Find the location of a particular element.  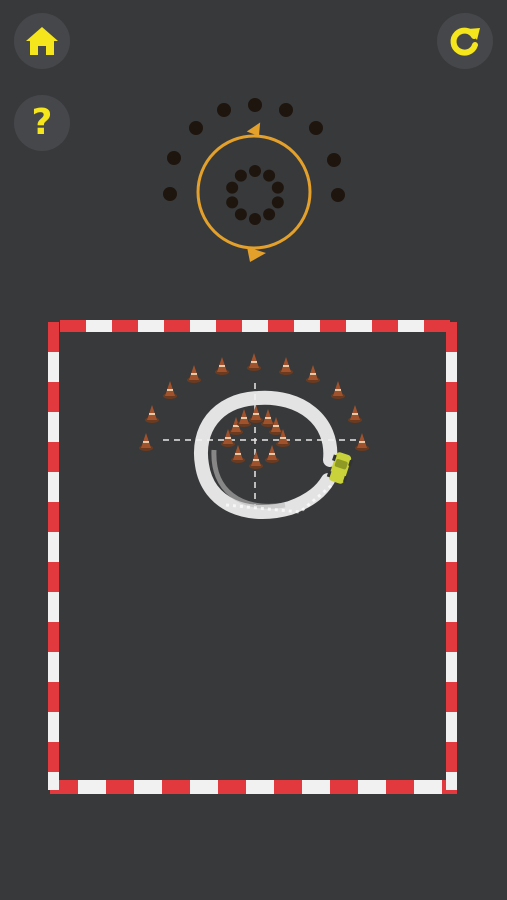

hint-outer-dots is located at coordinates (254, 150).